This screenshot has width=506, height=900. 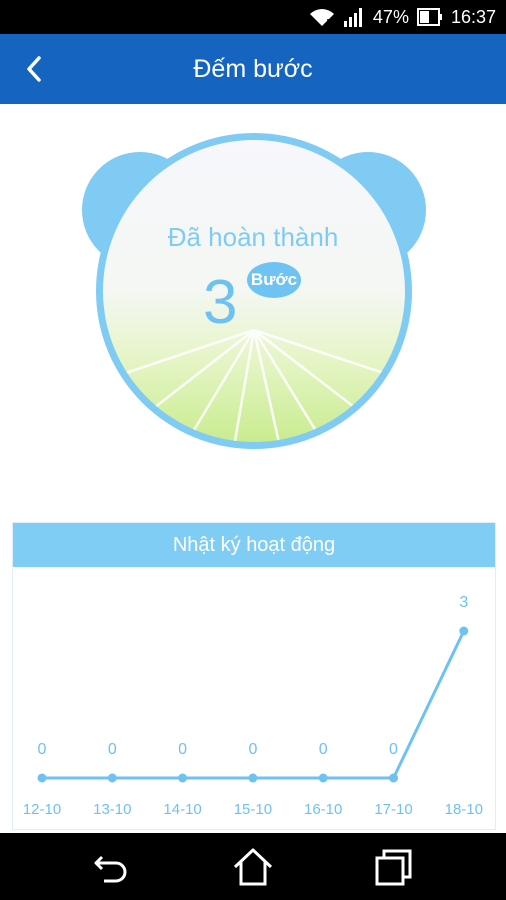 I want to click on x-tick-label: 17-10, so click(x=393, y=809).